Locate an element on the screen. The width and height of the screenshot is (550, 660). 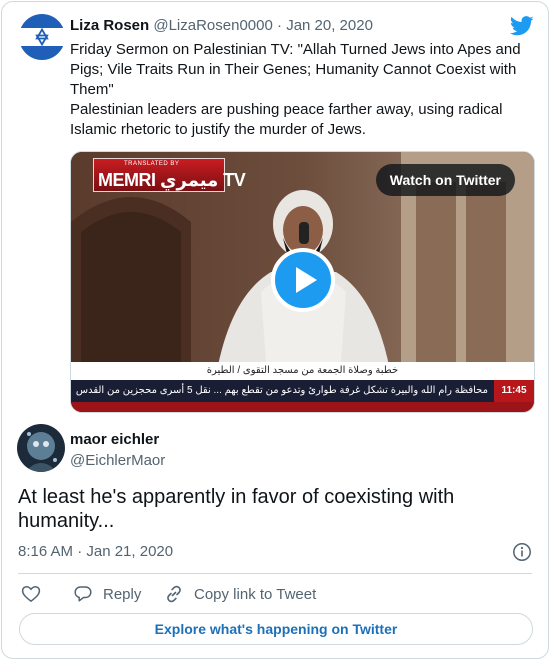
reply-author-name: maor eichler is located at coordinates (114, 439).